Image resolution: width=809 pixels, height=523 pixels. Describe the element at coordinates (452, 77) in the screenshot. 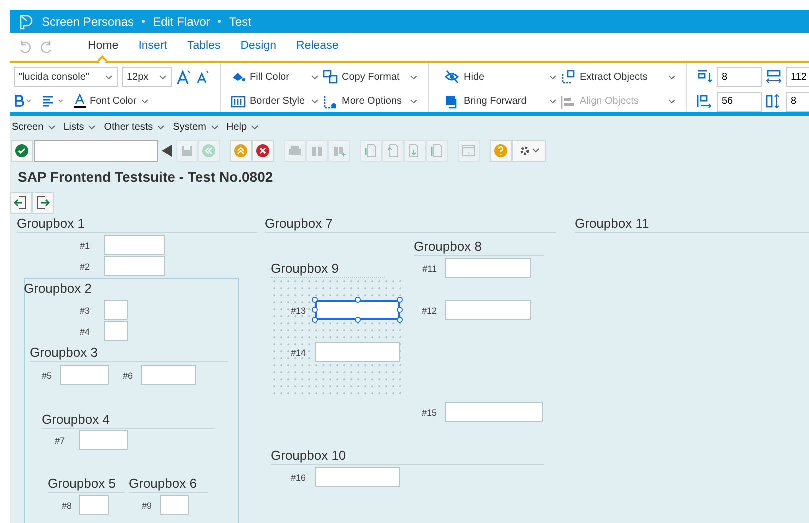

I see `hide-icon` at that location.